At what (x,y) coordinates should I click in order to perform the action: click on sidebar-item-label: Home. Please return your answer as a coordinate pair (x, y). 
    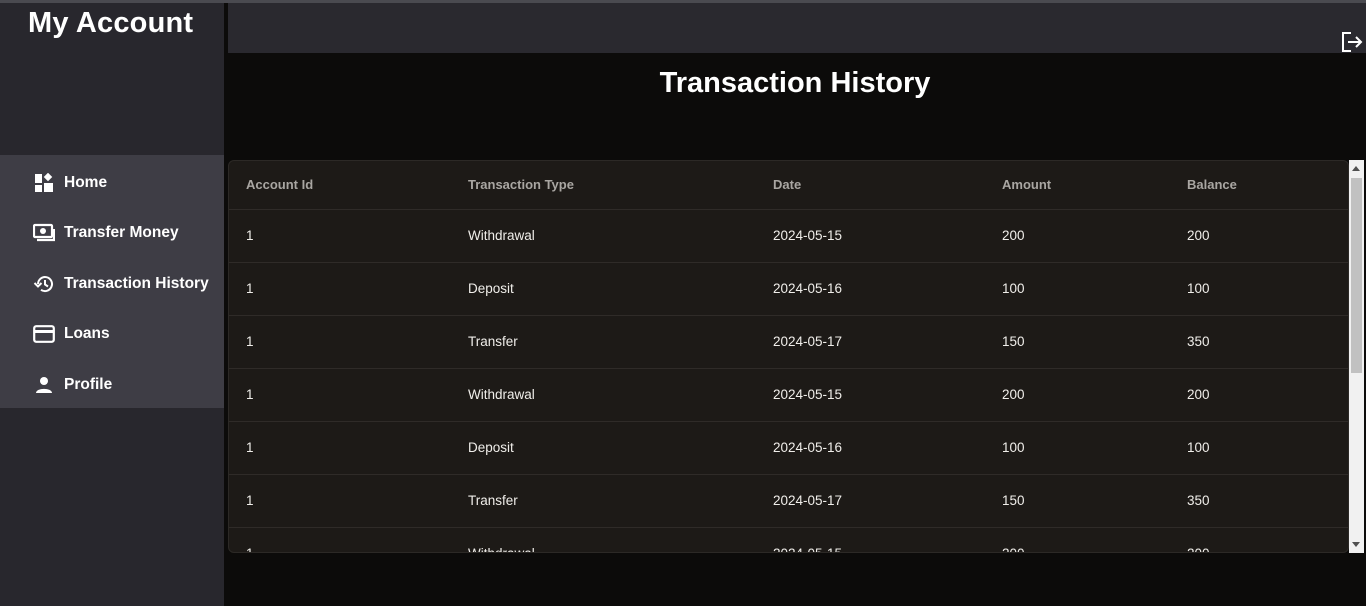
    Looking at the image, I should click on (86, 182).